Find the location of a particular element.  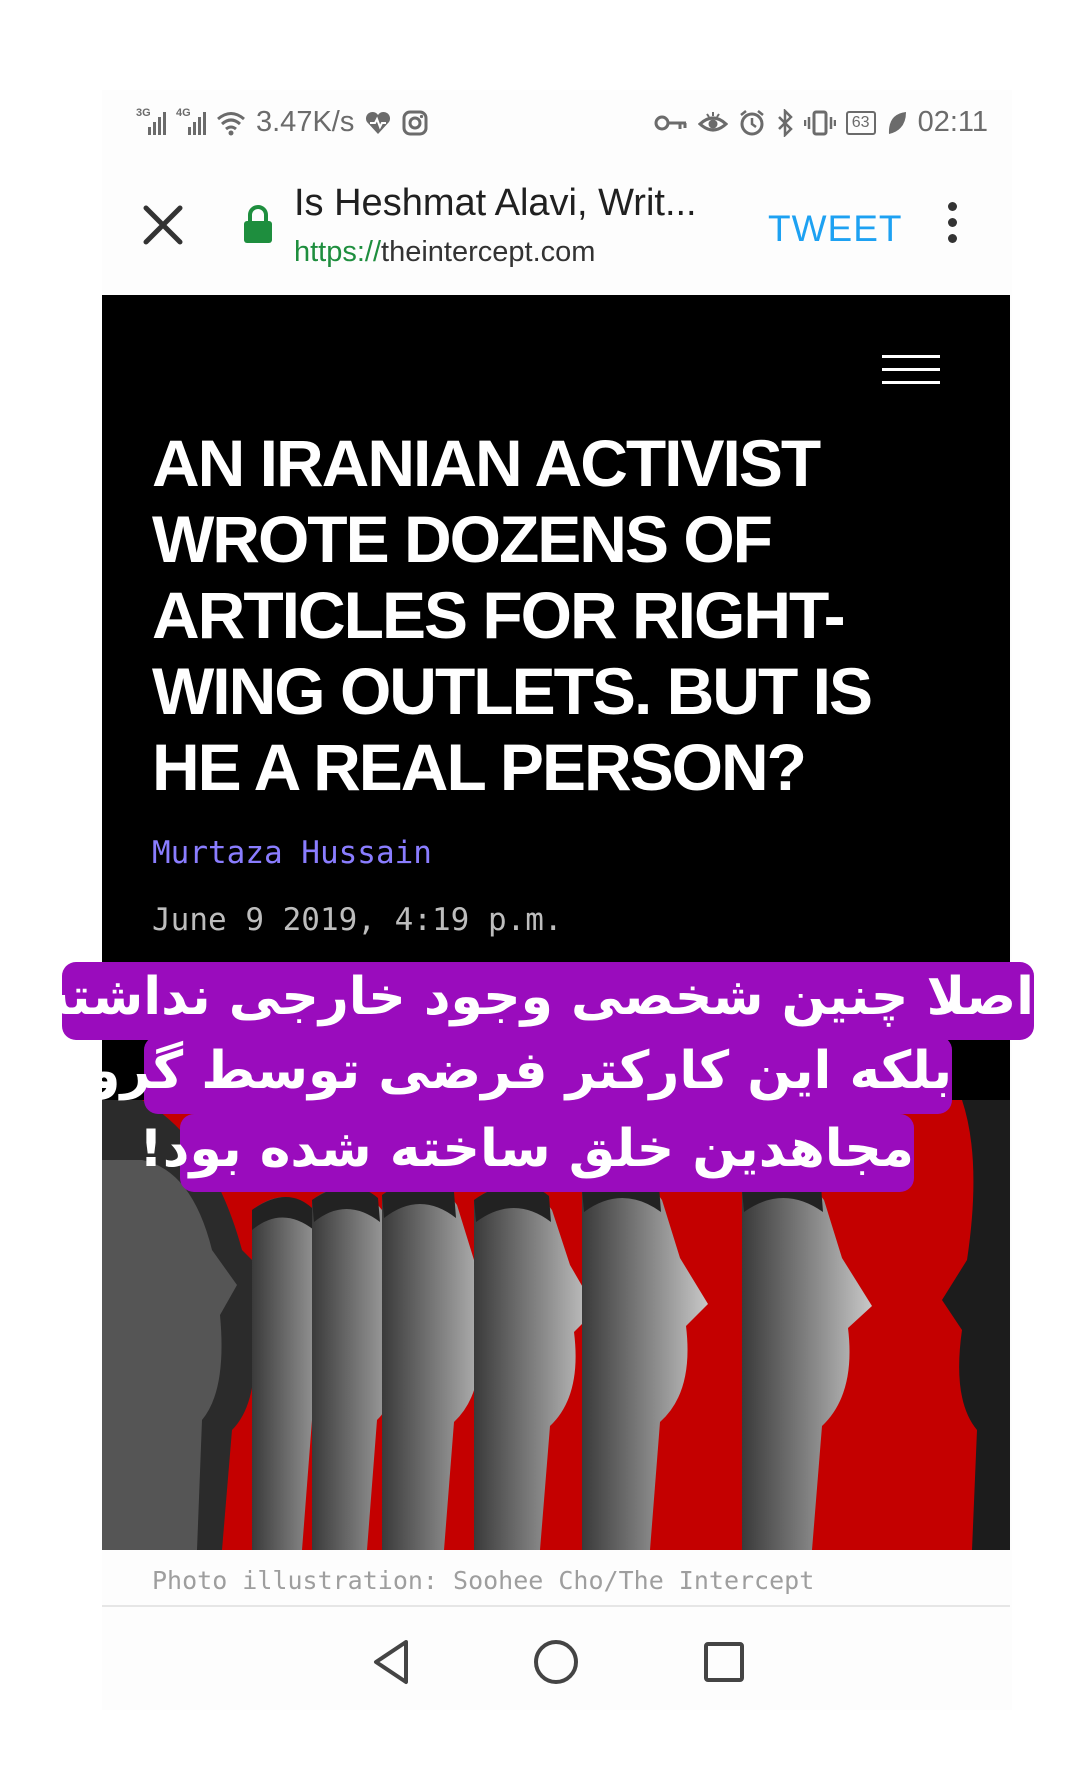

network-4g-label: 4G is located at coordinates (183, 112).